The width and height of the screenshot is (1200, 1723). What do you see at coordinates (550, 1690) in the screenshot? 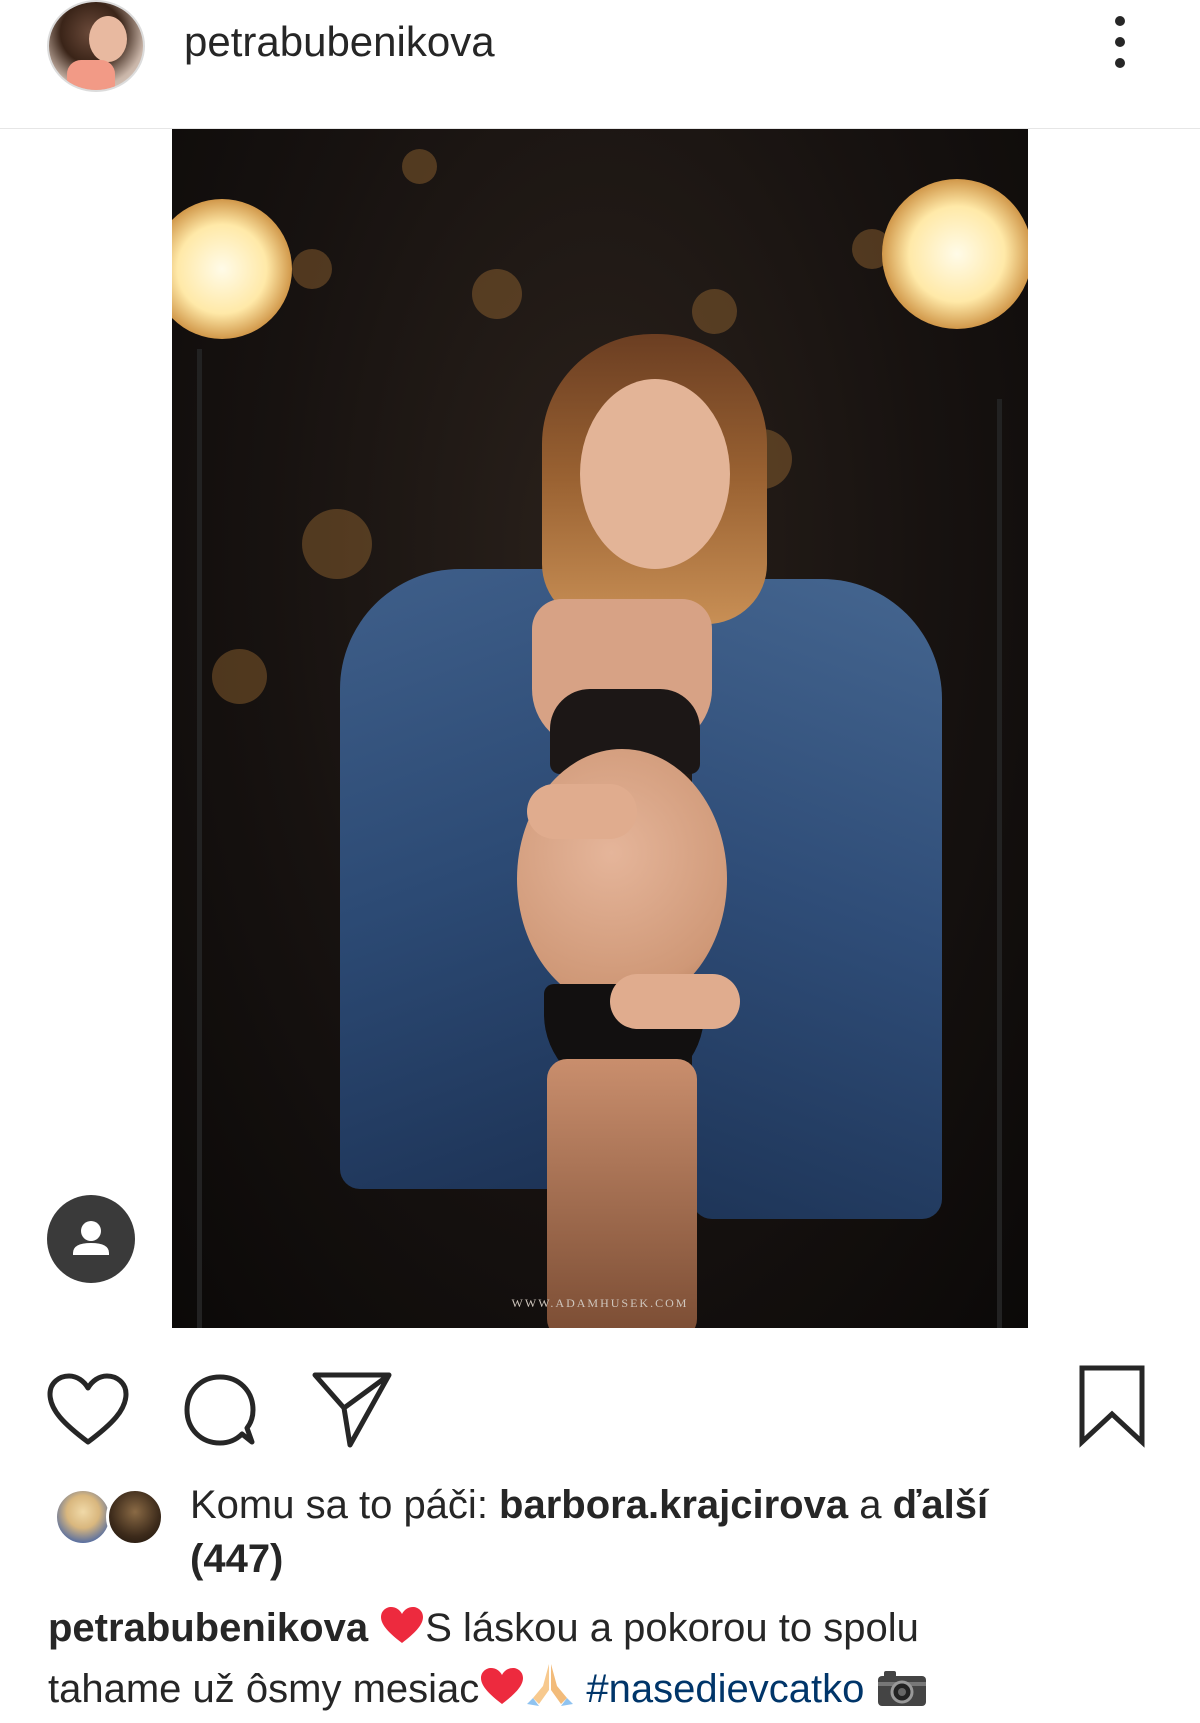
I see `folded-hands-icon` at bounding box center [550, 1690].